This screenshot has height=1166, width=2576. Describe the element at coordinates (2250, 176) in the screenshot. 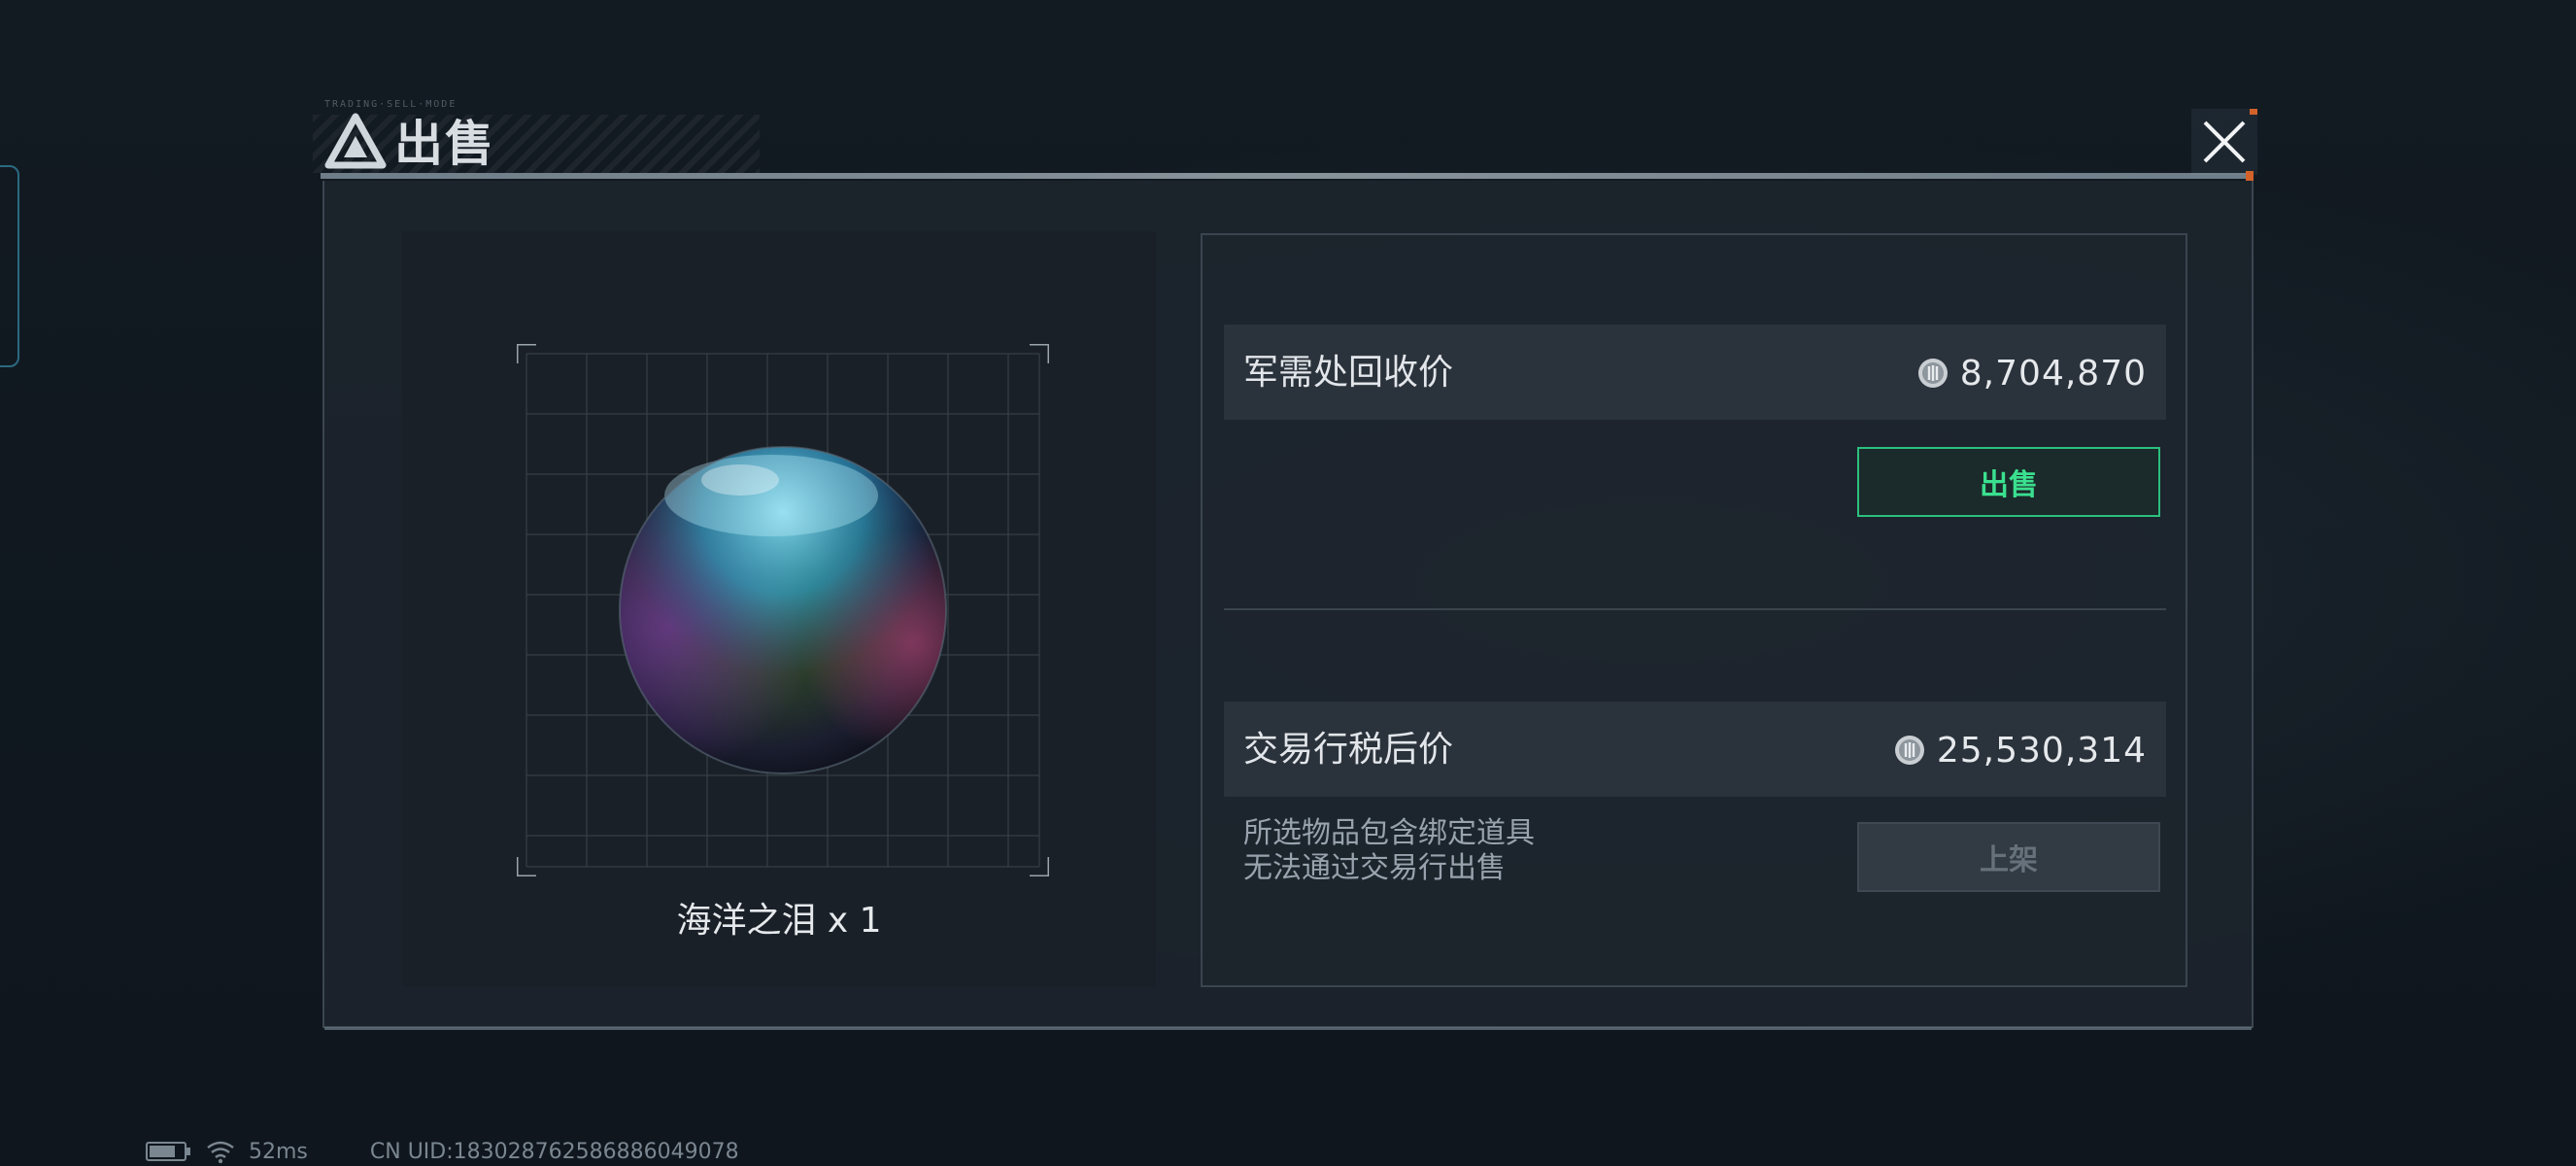

I see `title-underline-accent` at that location.